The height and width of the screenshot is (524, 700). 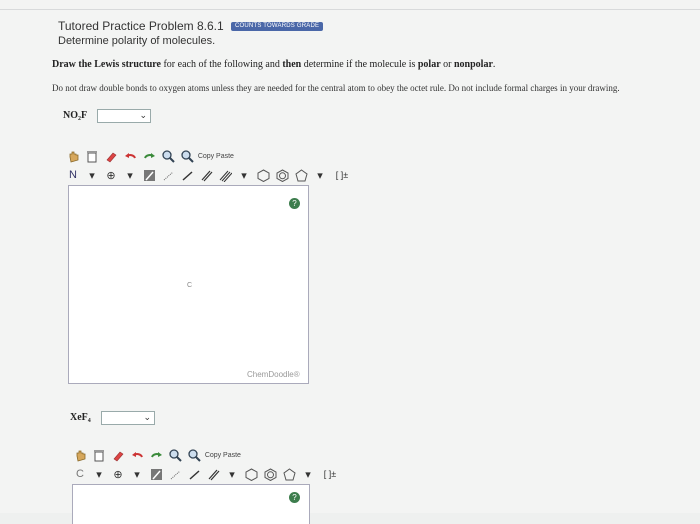 What do you see at coordinates (80, 417) in the screenshot?
I see `molecule-label-2: XeF₄` at bounding box center [80, 417].